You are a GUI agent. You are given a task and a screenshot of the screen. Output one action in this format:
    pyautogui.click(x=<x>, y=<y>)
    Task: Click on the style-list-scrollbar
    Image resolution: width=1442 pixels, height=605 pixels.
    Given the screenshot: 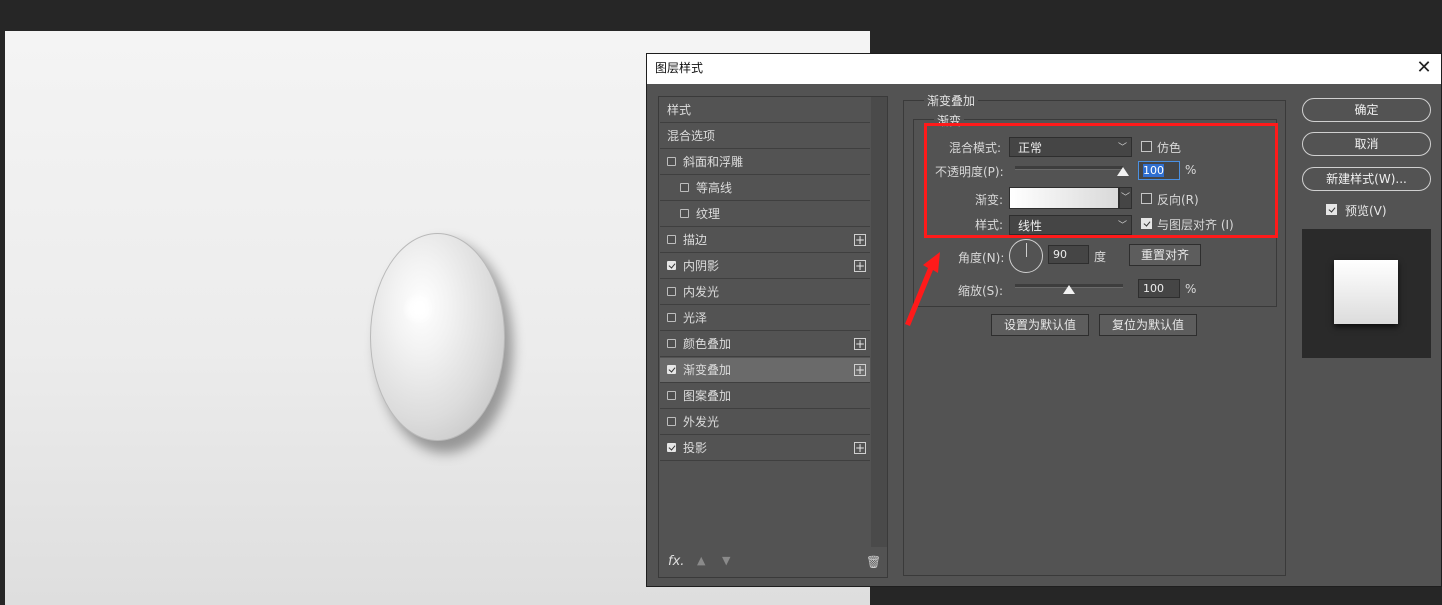 What is the action you would take?
    pyautogui.click(x=879, y=322)
    